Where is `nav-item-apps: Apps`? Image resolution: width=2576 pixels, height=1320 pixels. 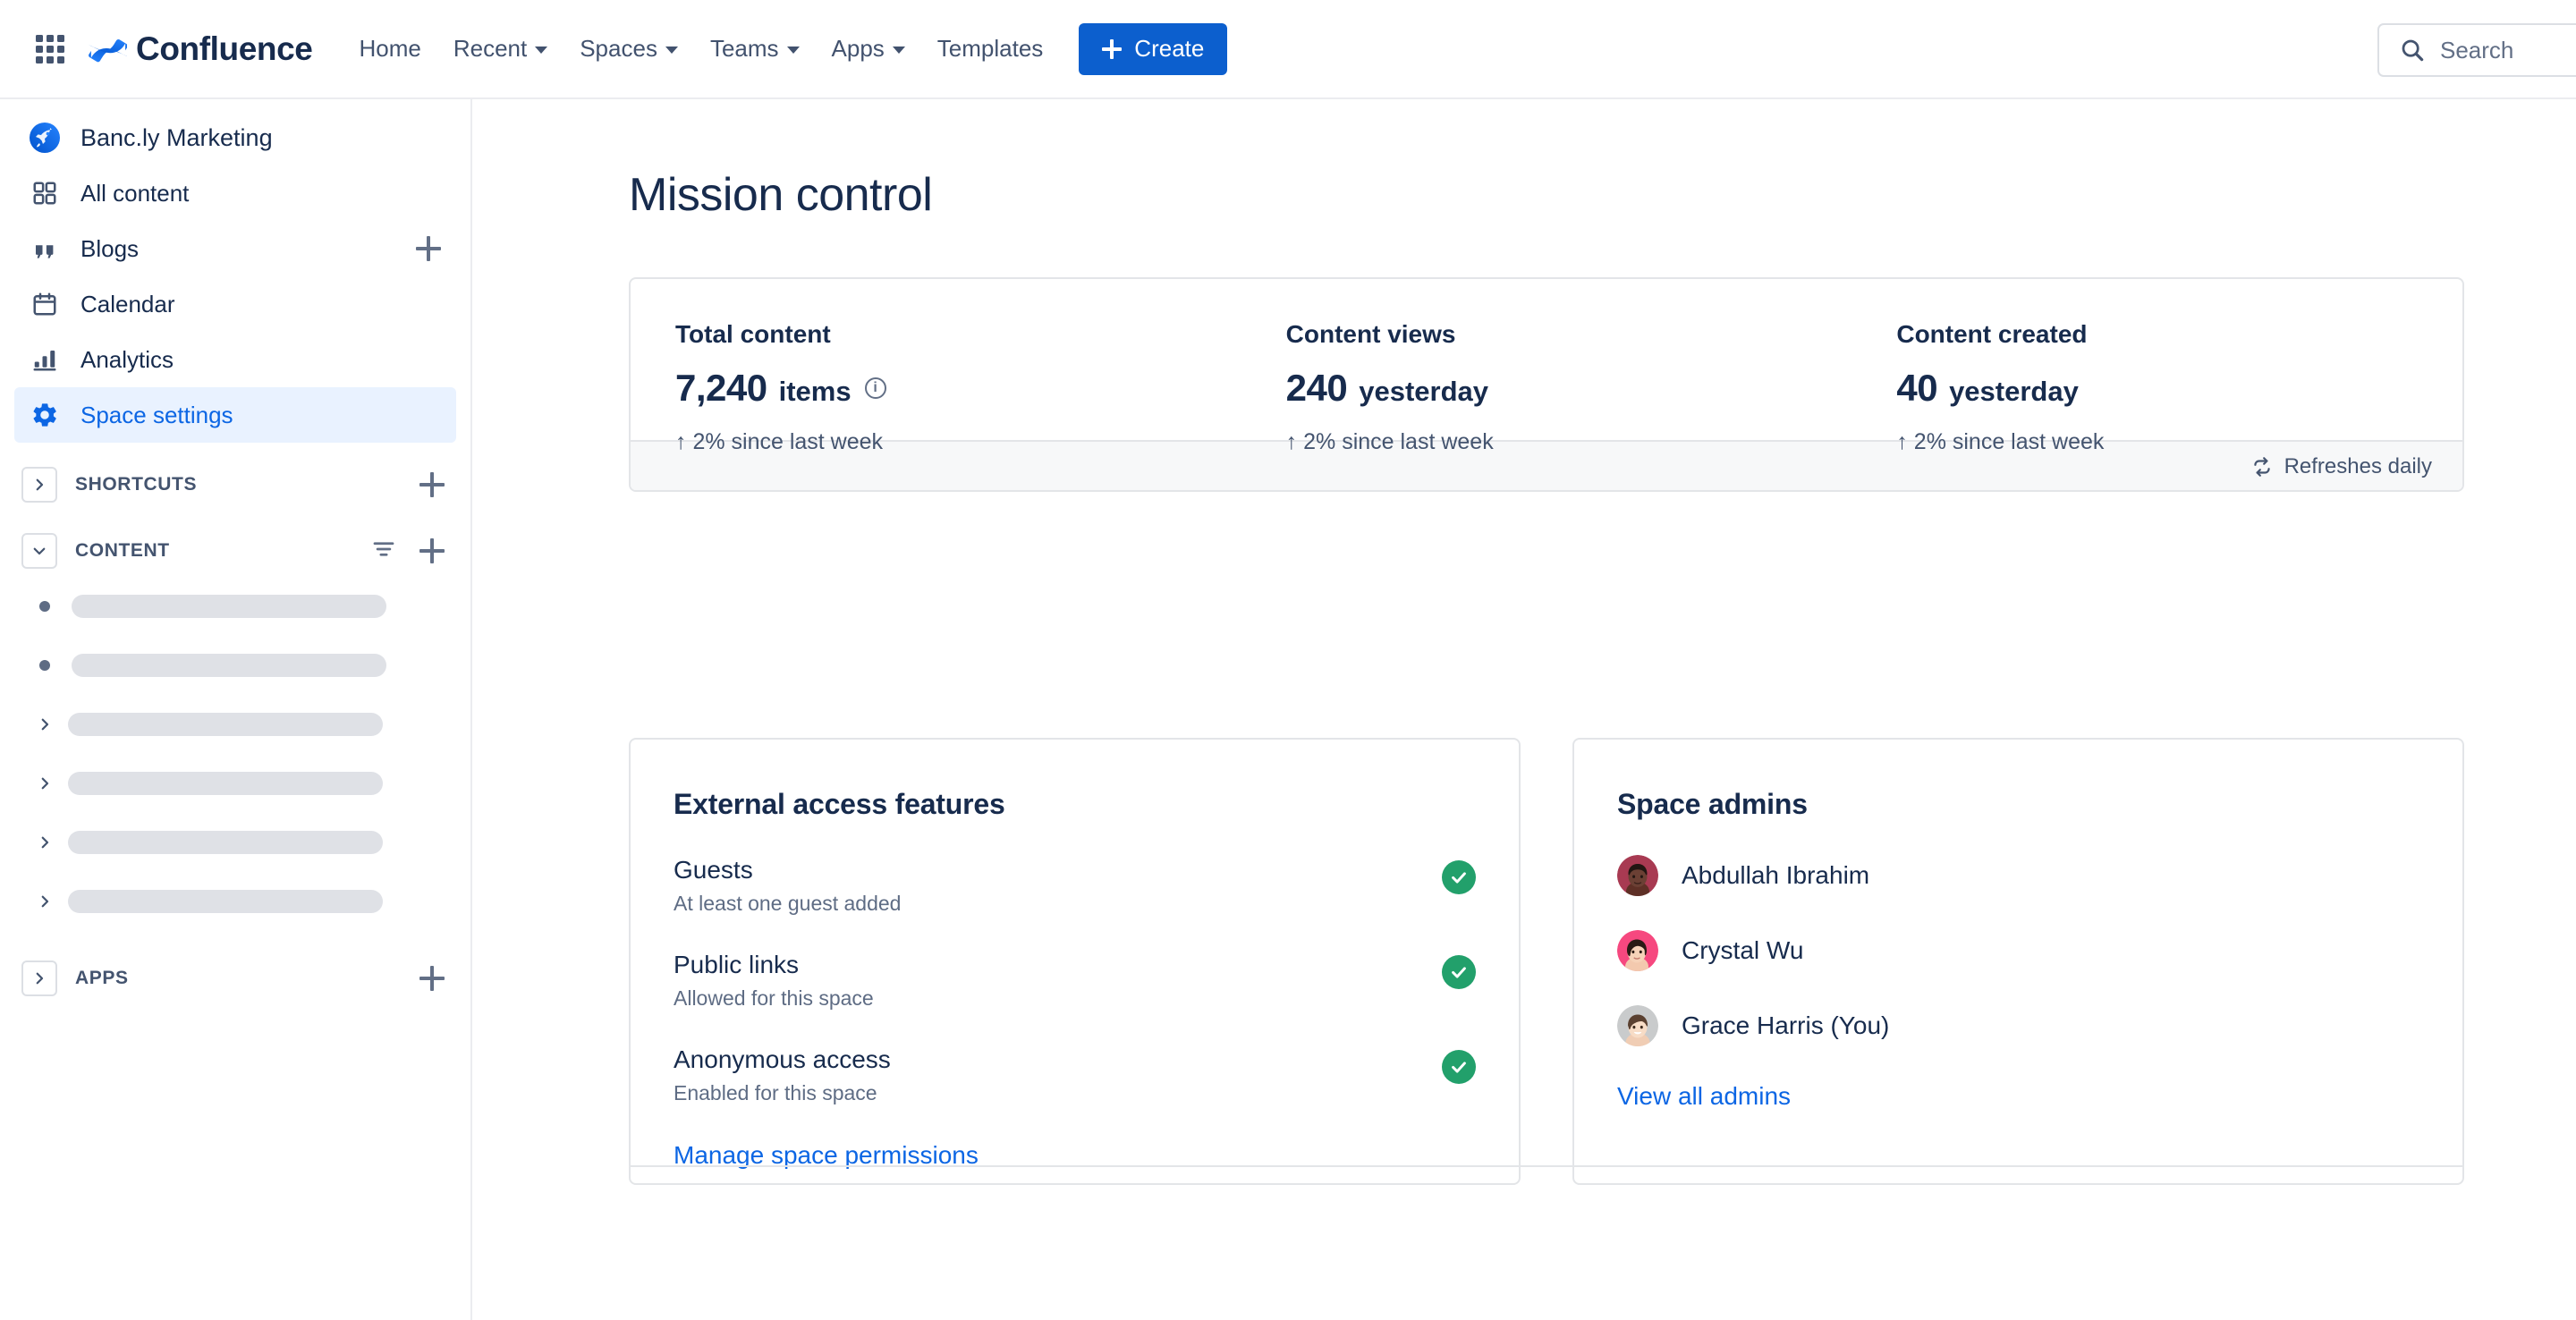
nav-item-apps: Apps is located at coordinates (868, 48).